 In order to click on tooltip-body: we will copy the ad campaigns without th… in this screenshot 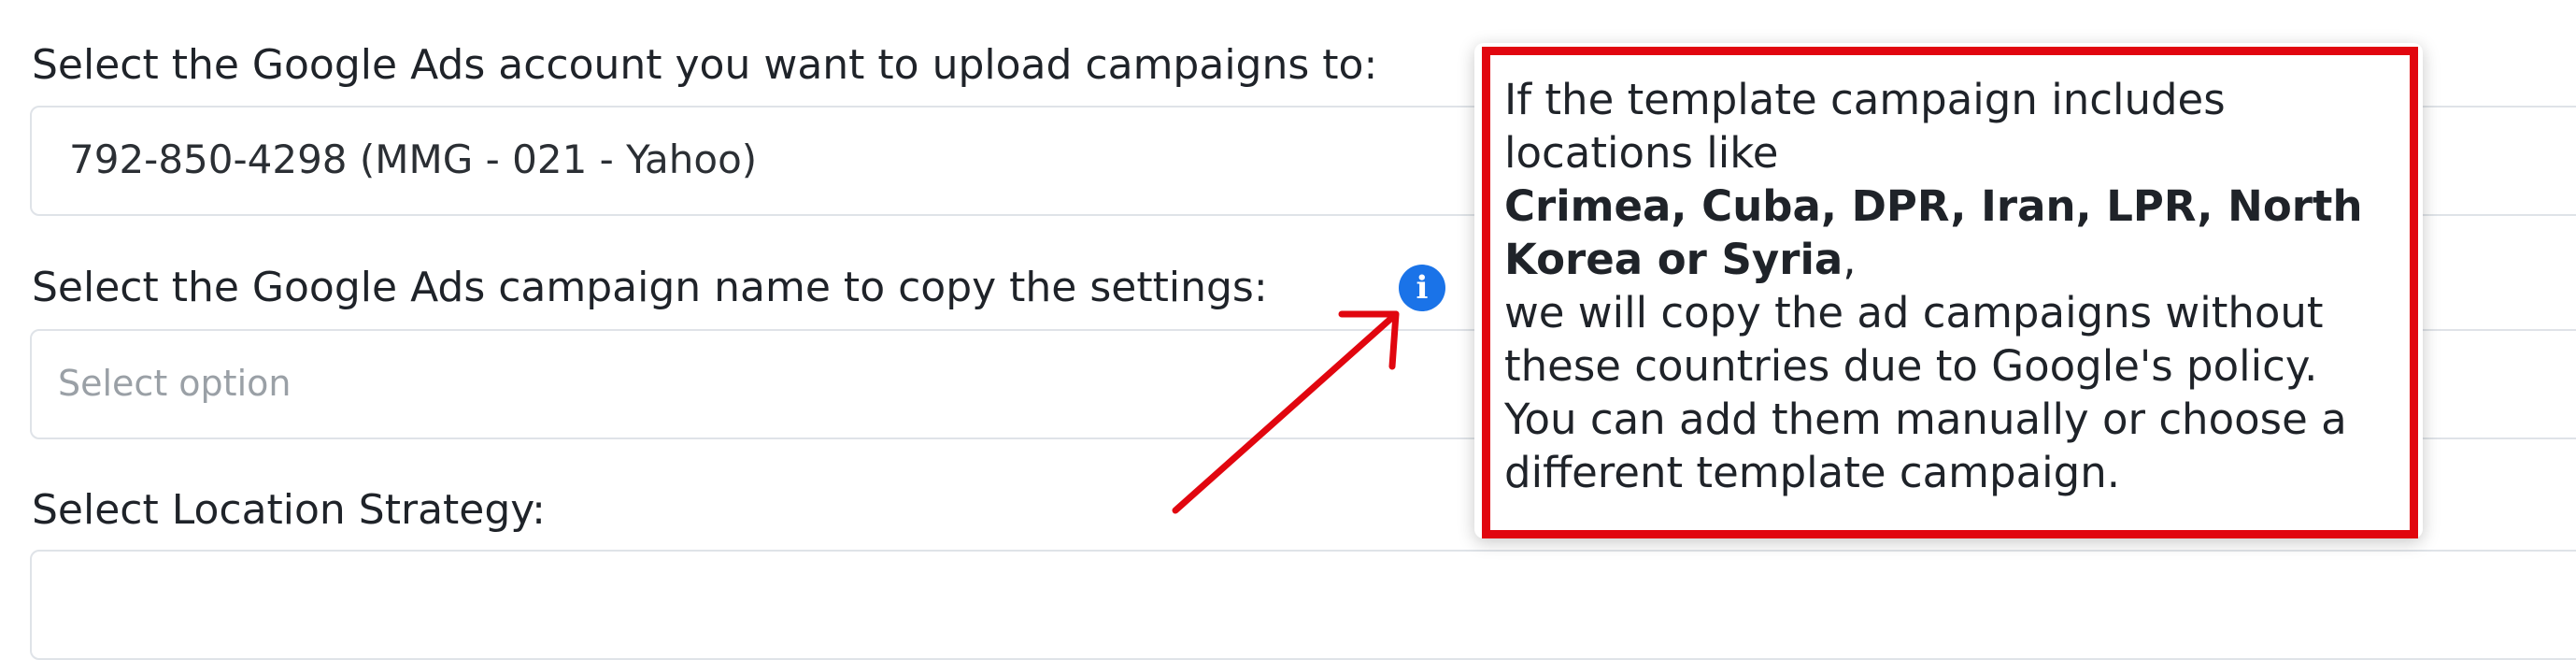, I will do `click(1925, 392)`.